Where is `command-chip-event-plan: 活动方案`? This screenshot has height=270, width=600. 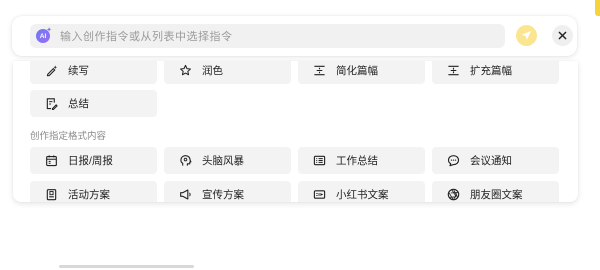
command-chip-event-plan: 活动方案 is located at coordinates (93, 191).